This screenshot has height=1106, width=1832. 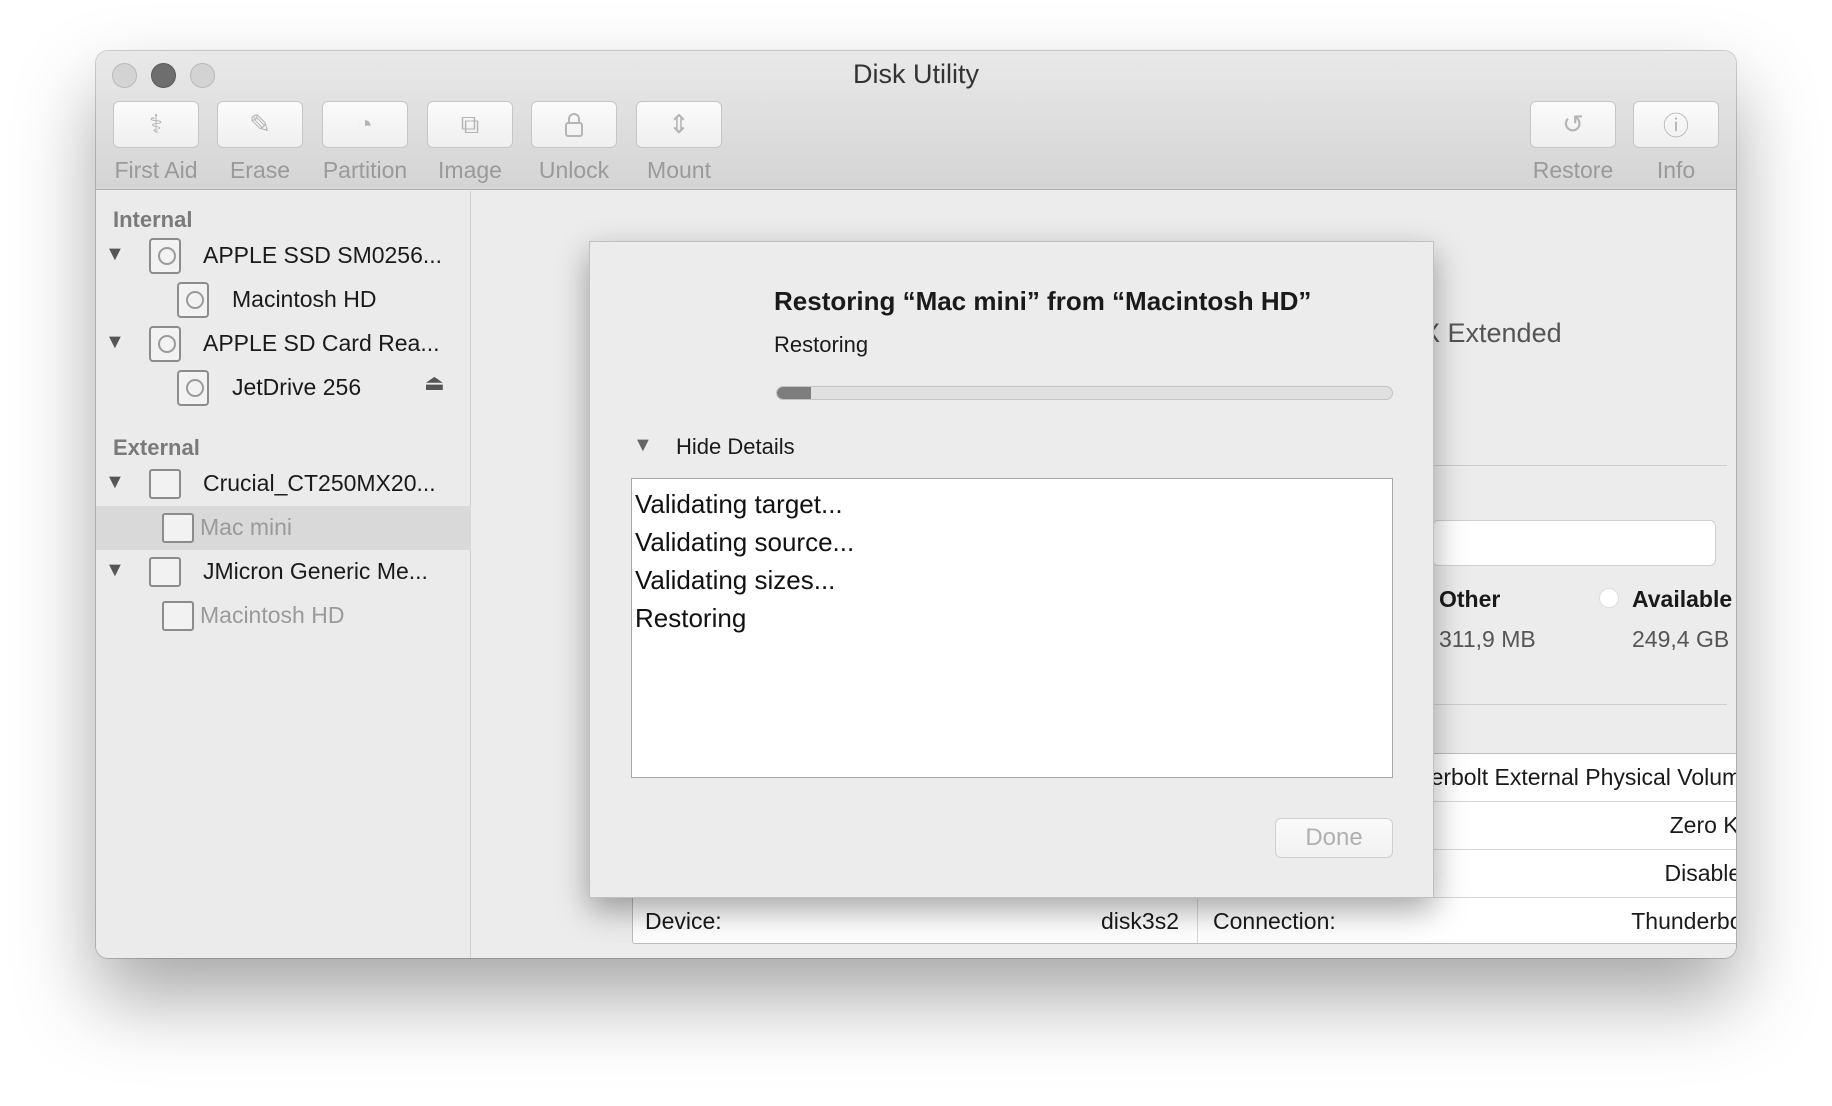 What do you see at coordinates (735, 447) in the screenshot?
I see `hide-details-toggle: Hide Details` at bounding box center [735, 447].